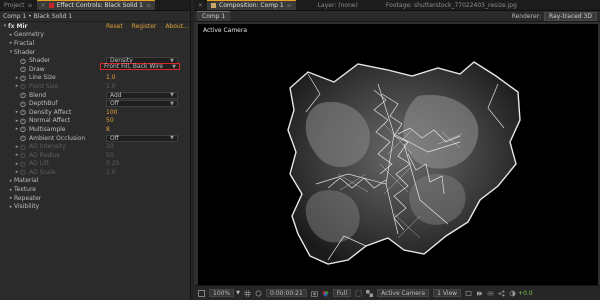 This screenshot has height=300, width=600. What do you see at coordinates (47, 129) in the screenshot?
I see `param-label: Multisample` at bounding box center [47, 129].